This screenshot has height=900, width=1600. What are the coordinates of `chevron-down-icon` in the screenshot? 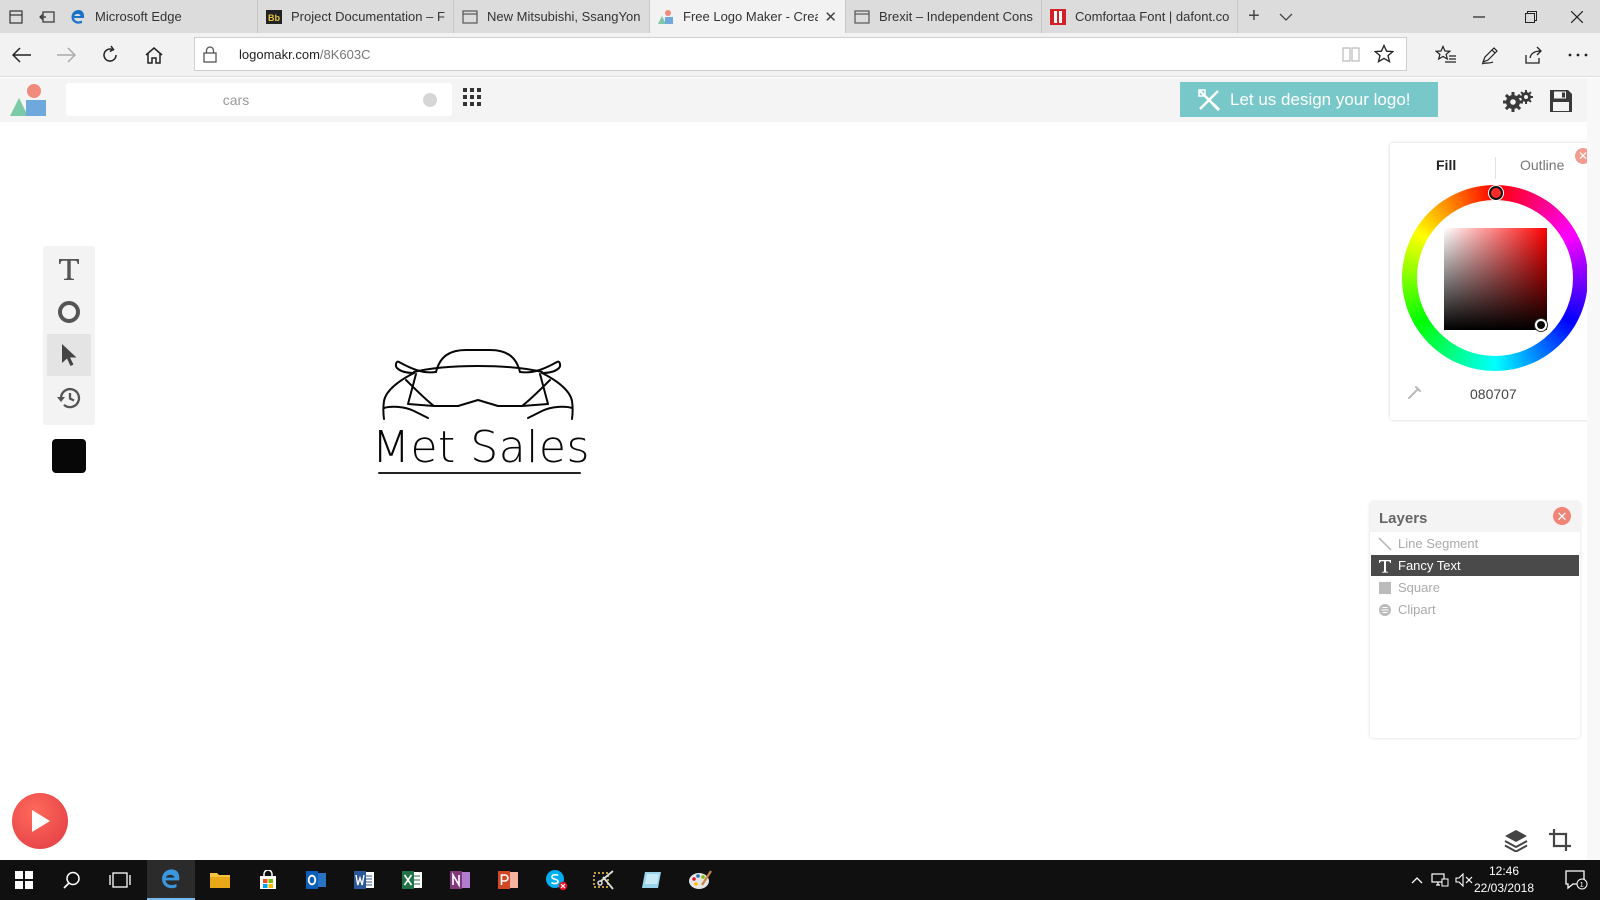 It's located at (1286, 16).